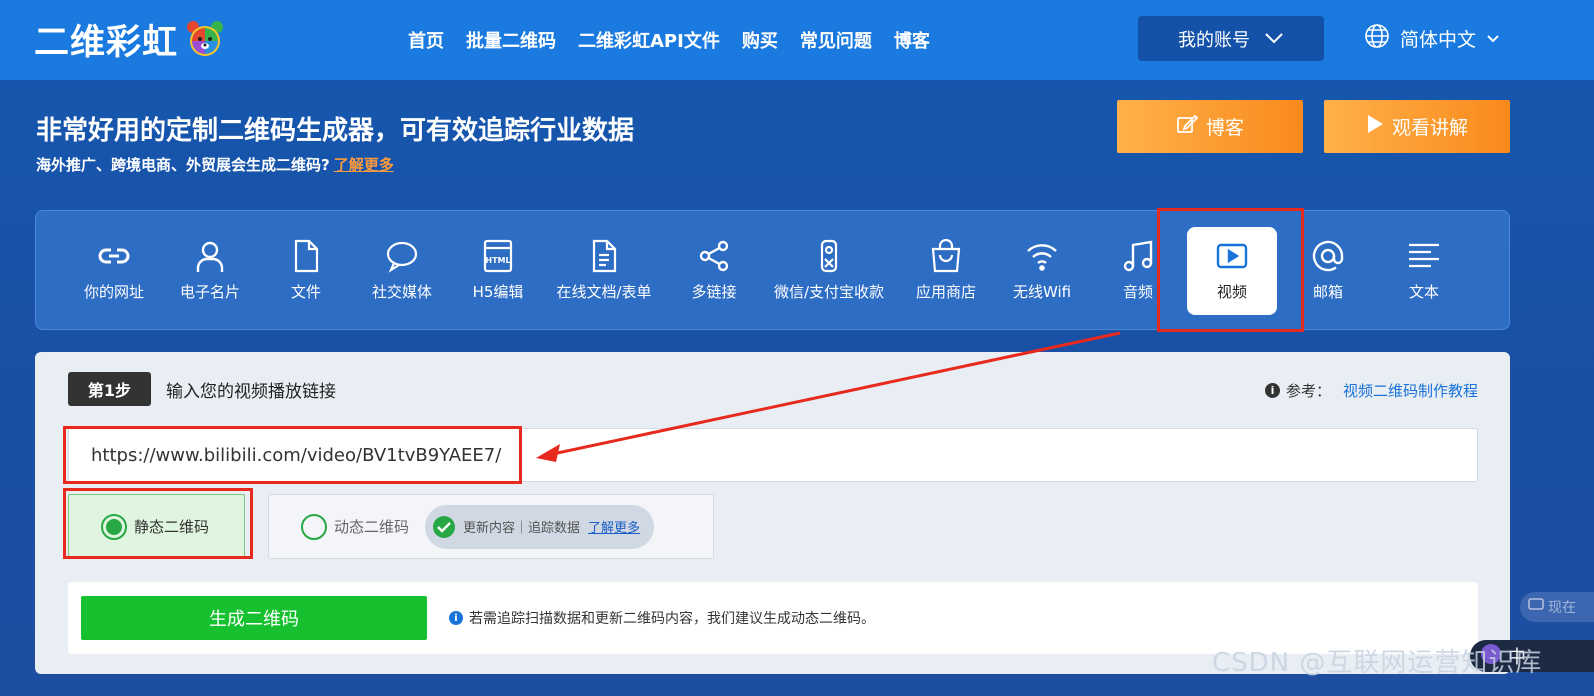 The height and width of the screenshot is (696, 1594). I want to click on nav-item-blog: 博客, so click(912, 40).